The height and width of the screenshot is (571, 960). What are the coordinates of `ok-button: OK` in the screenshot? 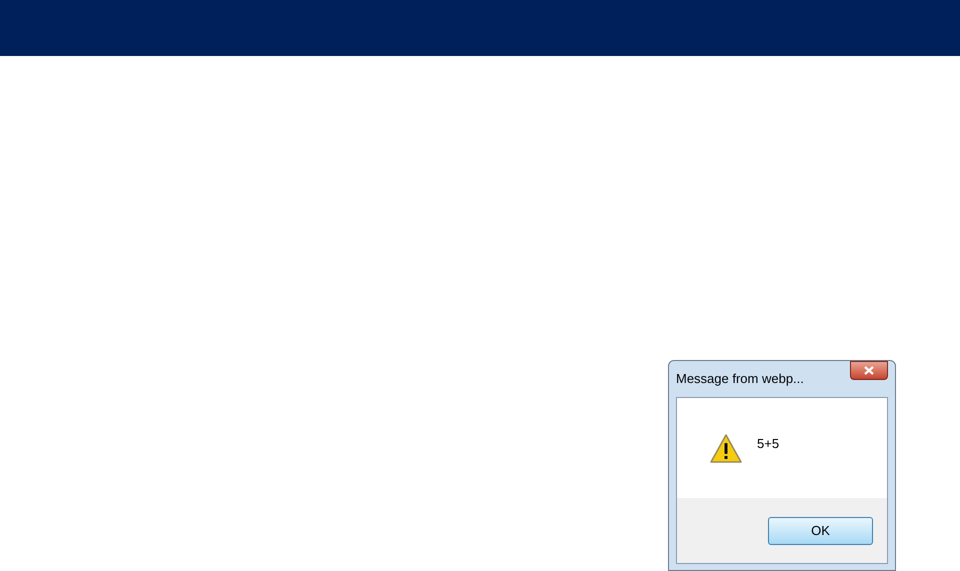 It's located at (820, 530).